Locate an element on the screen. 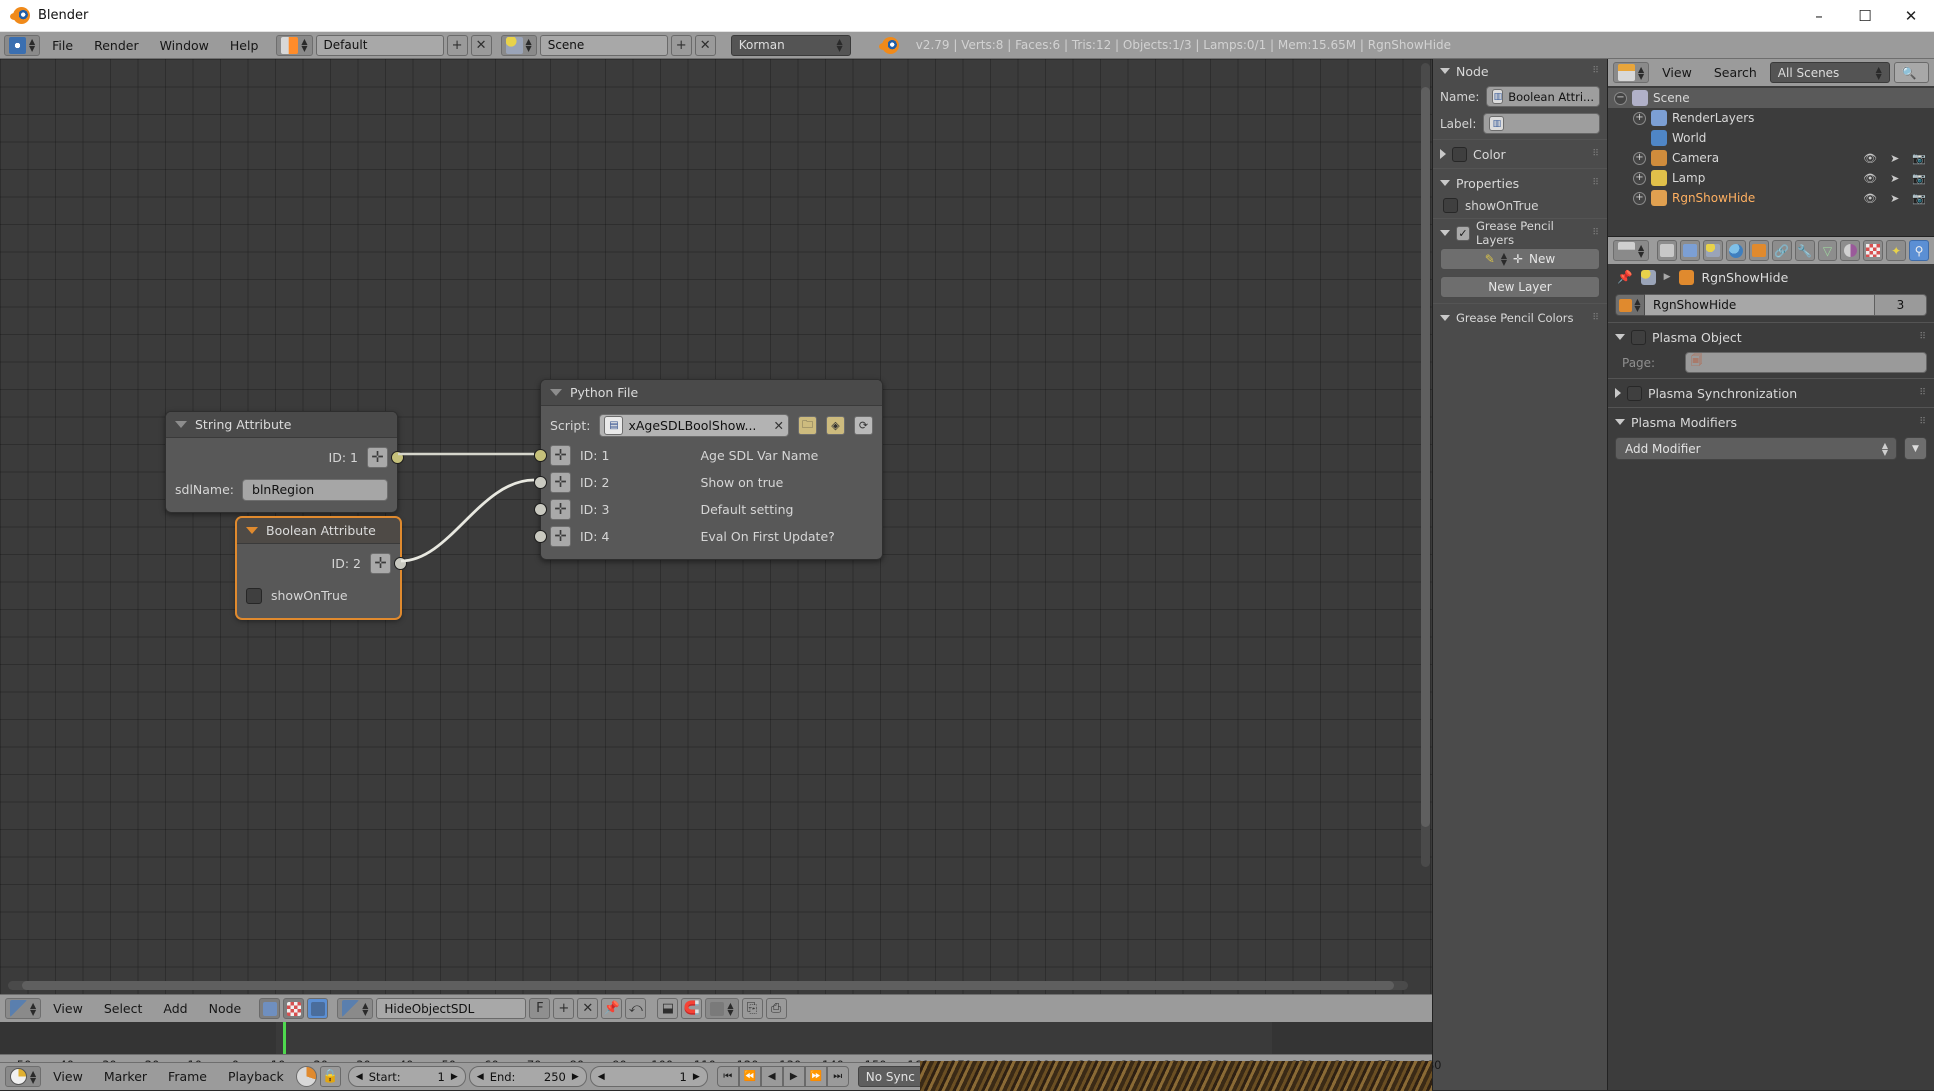 This screenshot has height=1091, width=1934. timeline-menu-marker: Marker is located at coordinates (125, 1076).